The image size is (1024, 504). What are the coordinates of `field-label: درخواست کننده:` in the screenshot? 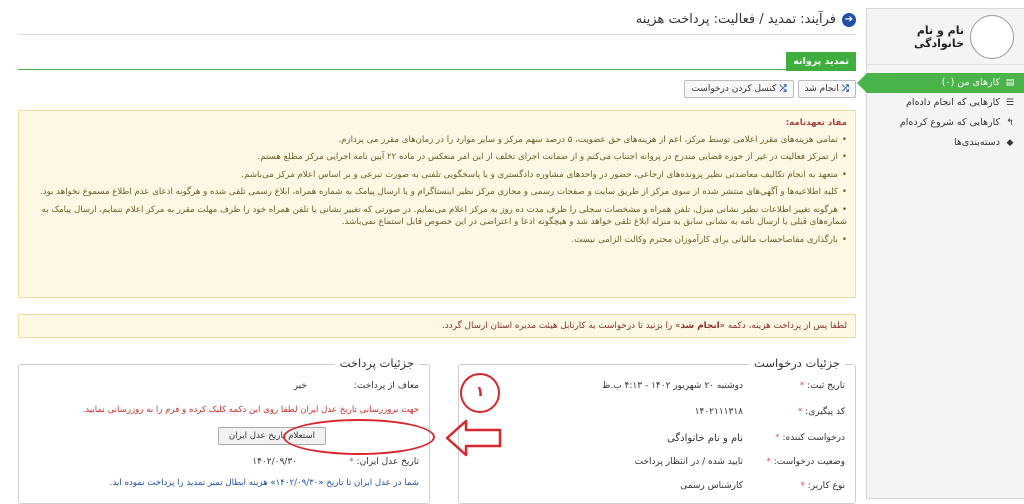 It's located at (814, 438).